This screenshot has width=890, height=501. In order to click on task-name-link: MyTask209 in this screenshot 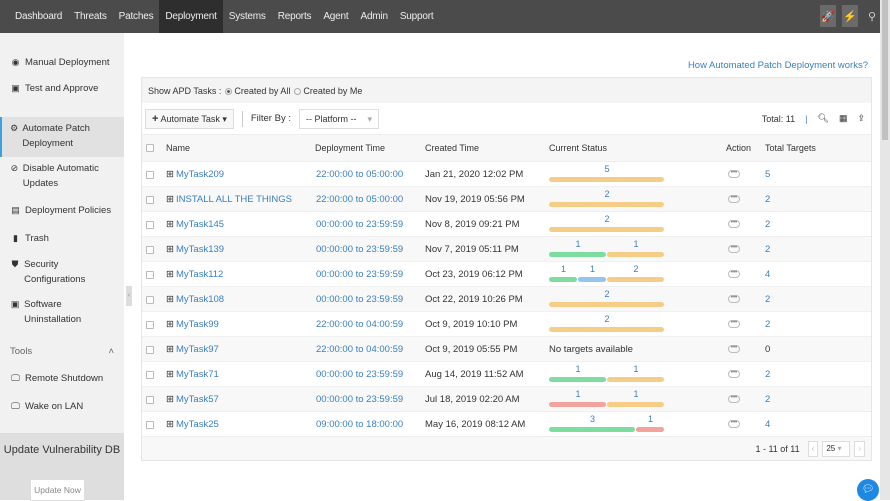, I will do `click(200, 174)`.